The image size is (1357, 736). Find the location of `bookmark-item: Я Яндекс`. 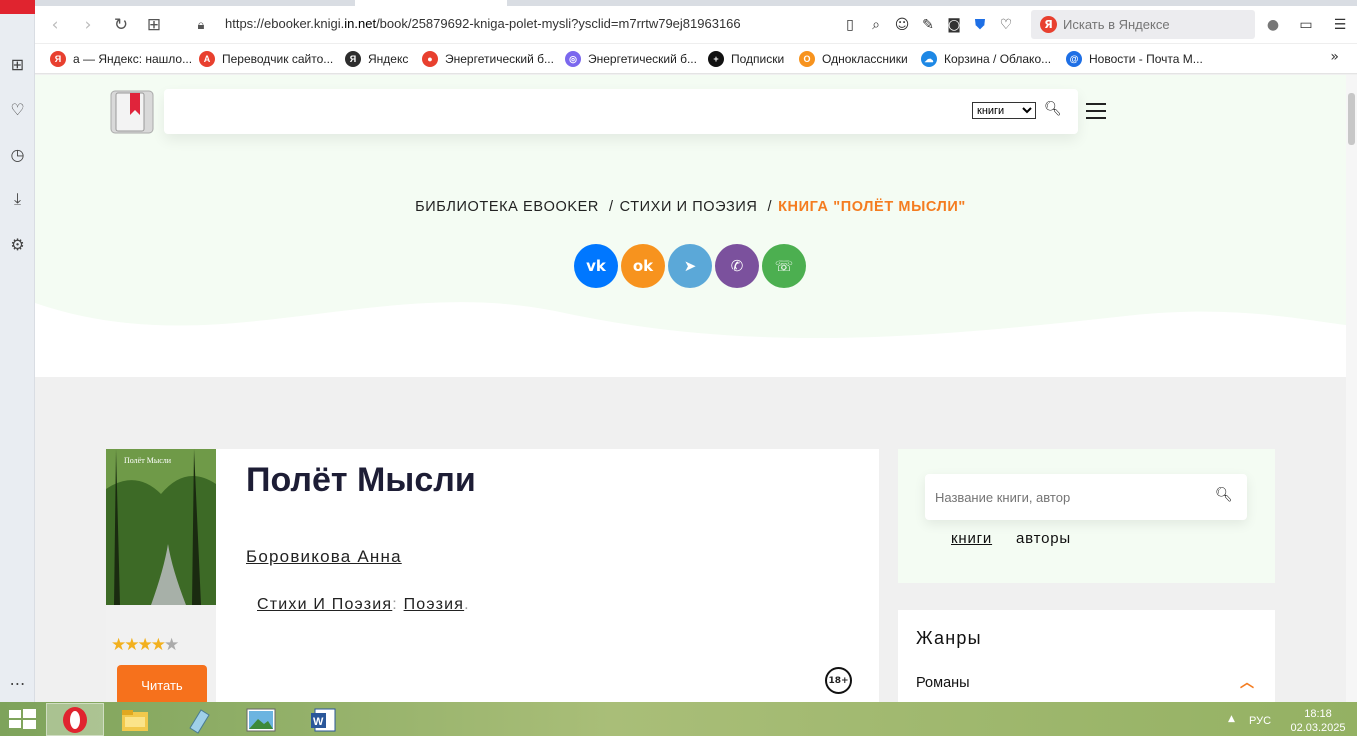

bookmark-item: Я Яндекс is located at coordinates (376, 59).